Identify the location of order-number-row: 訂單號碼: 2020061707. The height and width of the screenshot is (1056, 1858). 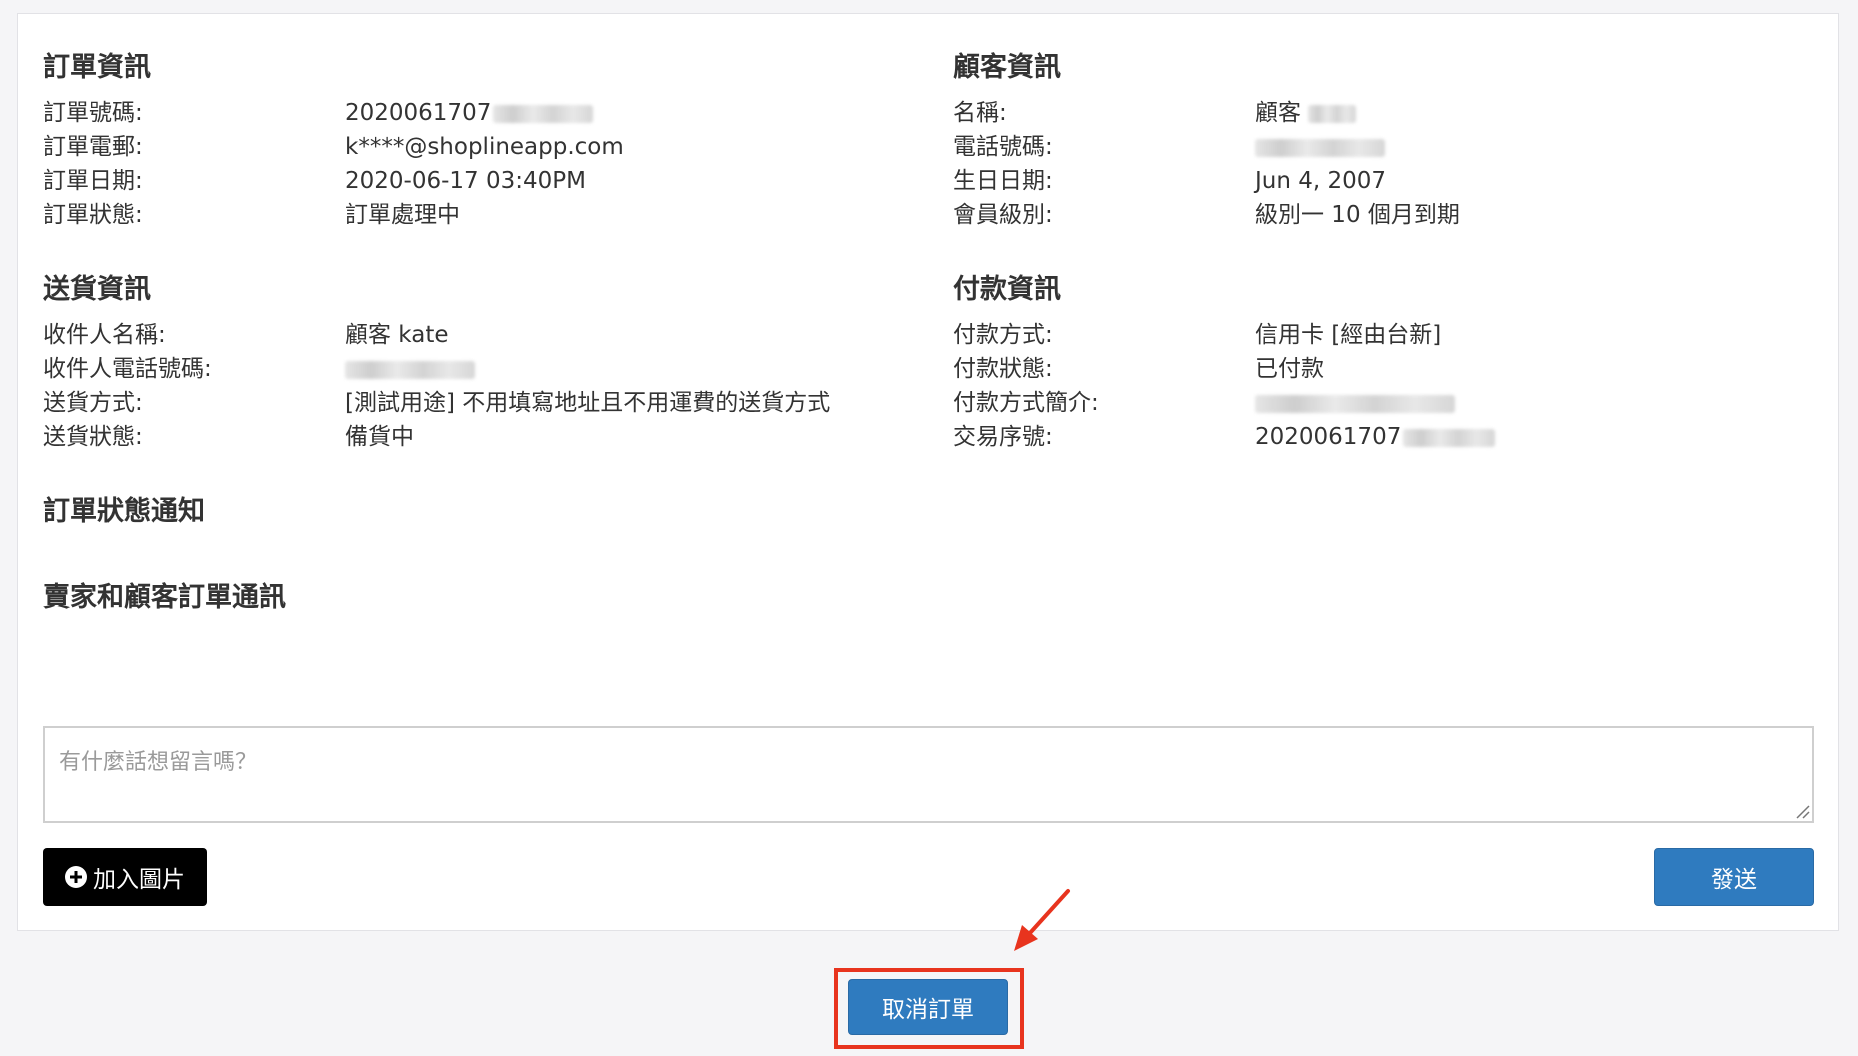
(483, 113).